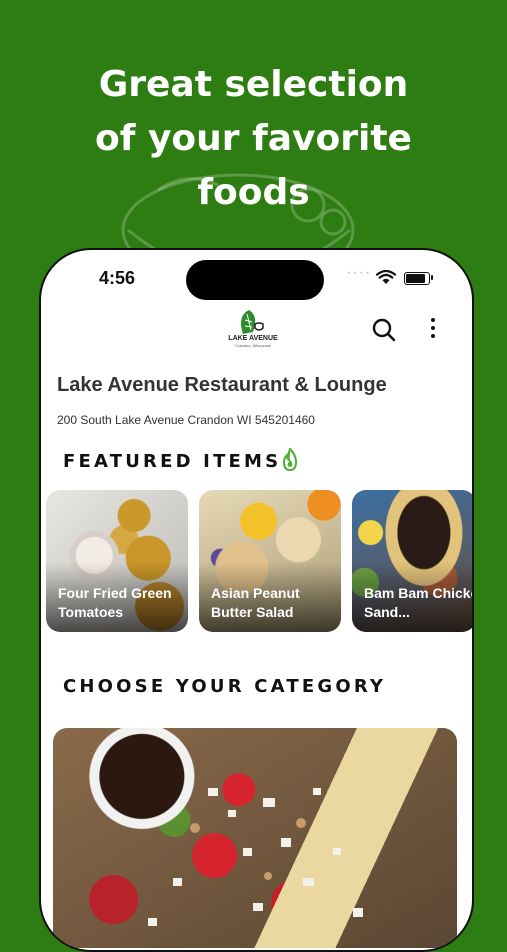  I want to click on logo-name: LAKE AVENUE, so click(253, 338).